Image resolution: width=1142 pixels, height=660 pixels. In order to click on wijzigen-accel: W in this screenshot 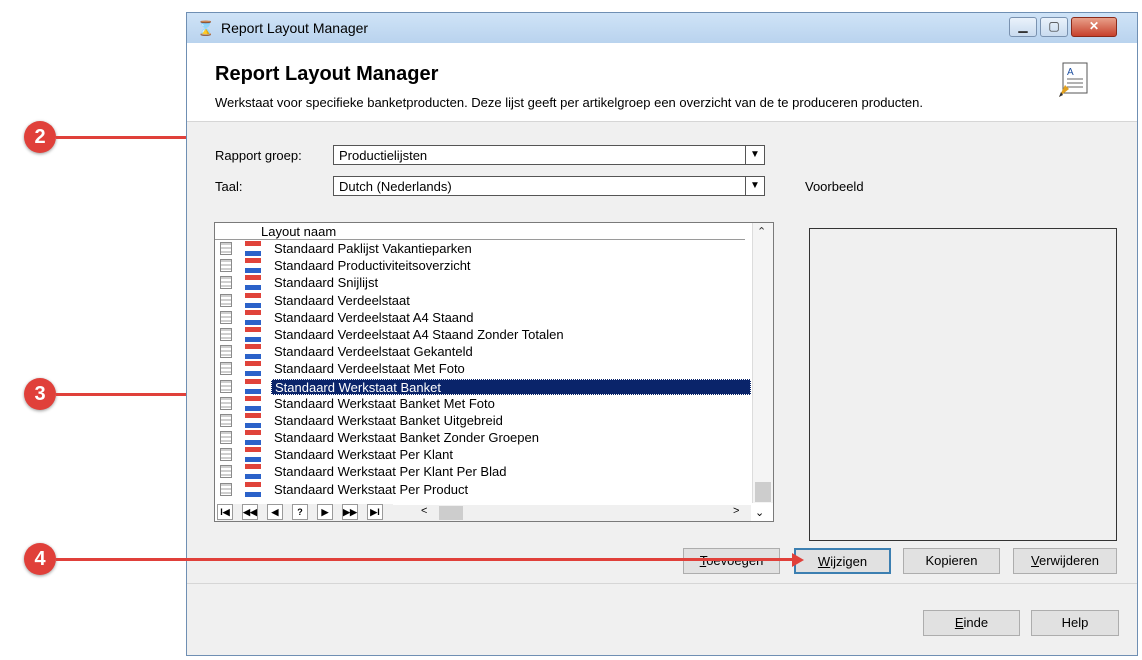, I will do `click(824, 561)`.